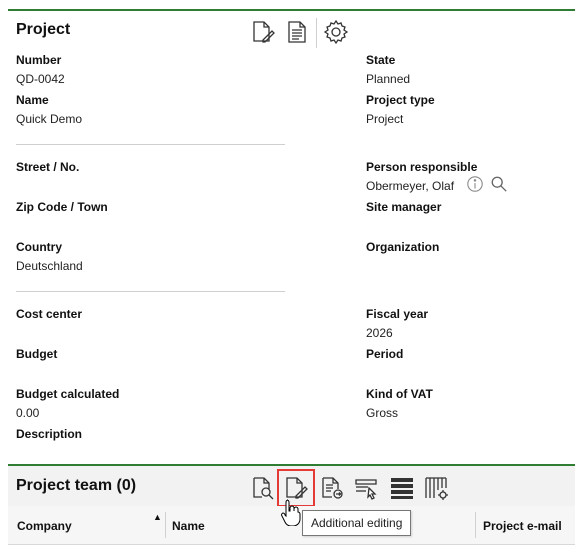 The image size is (575, 554). Describe the element at coordinates (43, 29) in the screenshot. I see `project-title: Project` at that location.